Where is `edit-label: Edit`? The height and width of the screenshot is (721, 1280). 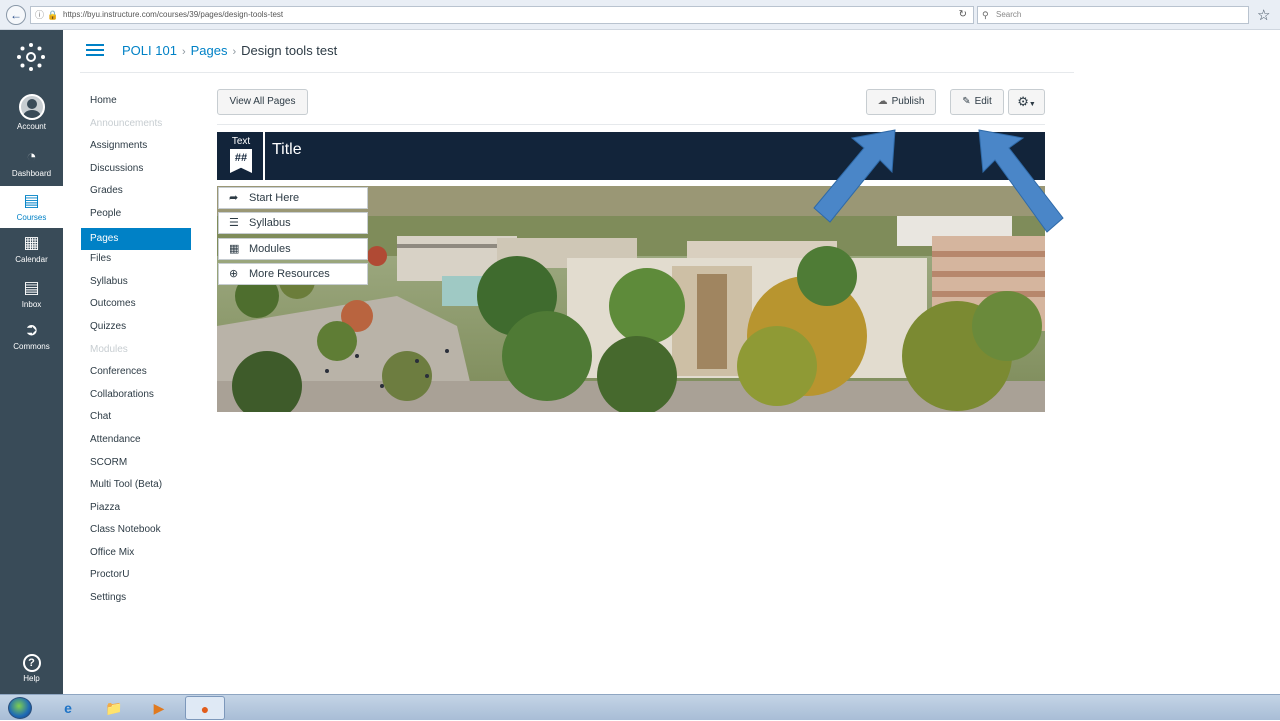
edit-label: Edit is located at coordinates (983, 101).